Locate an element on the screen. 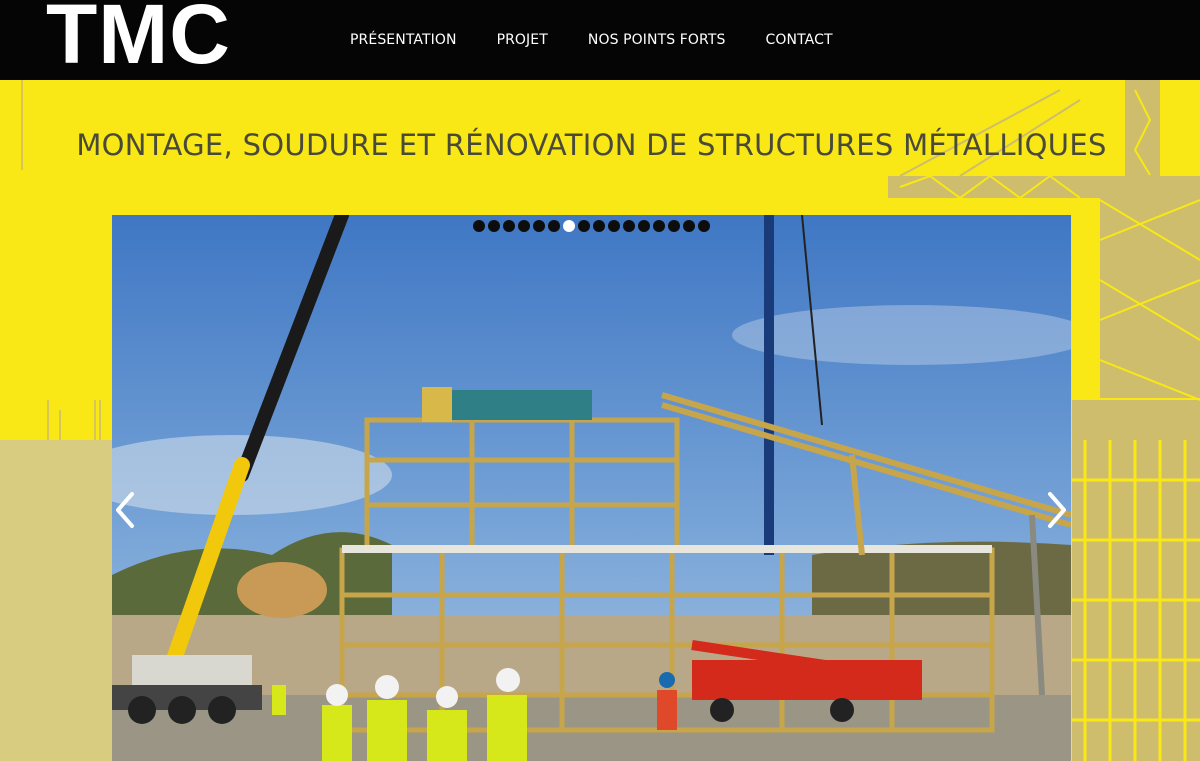 The image size is (1200, 761). slider-pagination is located at coordinates (591, 226).